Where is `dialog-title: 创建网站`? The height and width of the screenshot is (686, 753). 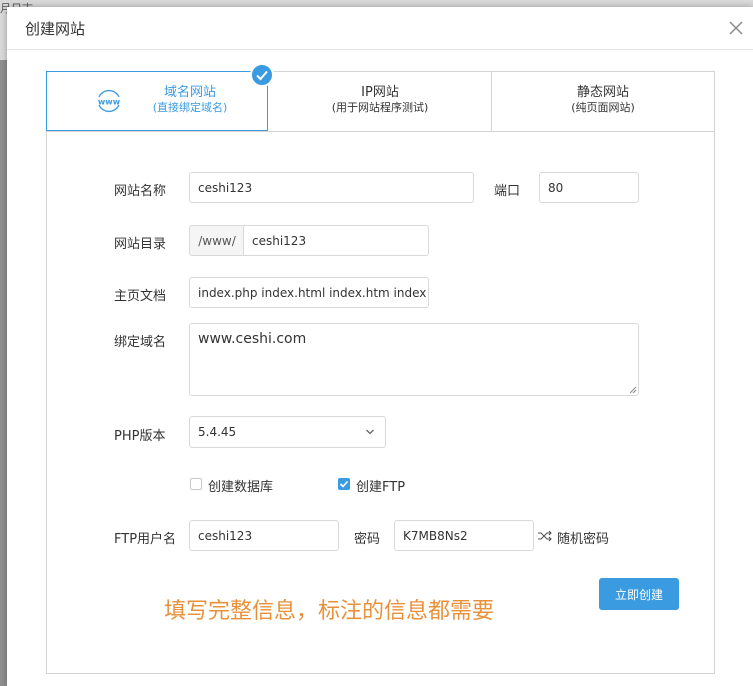 dialog-title: 创建网站 is located at coordinates (55, 29).